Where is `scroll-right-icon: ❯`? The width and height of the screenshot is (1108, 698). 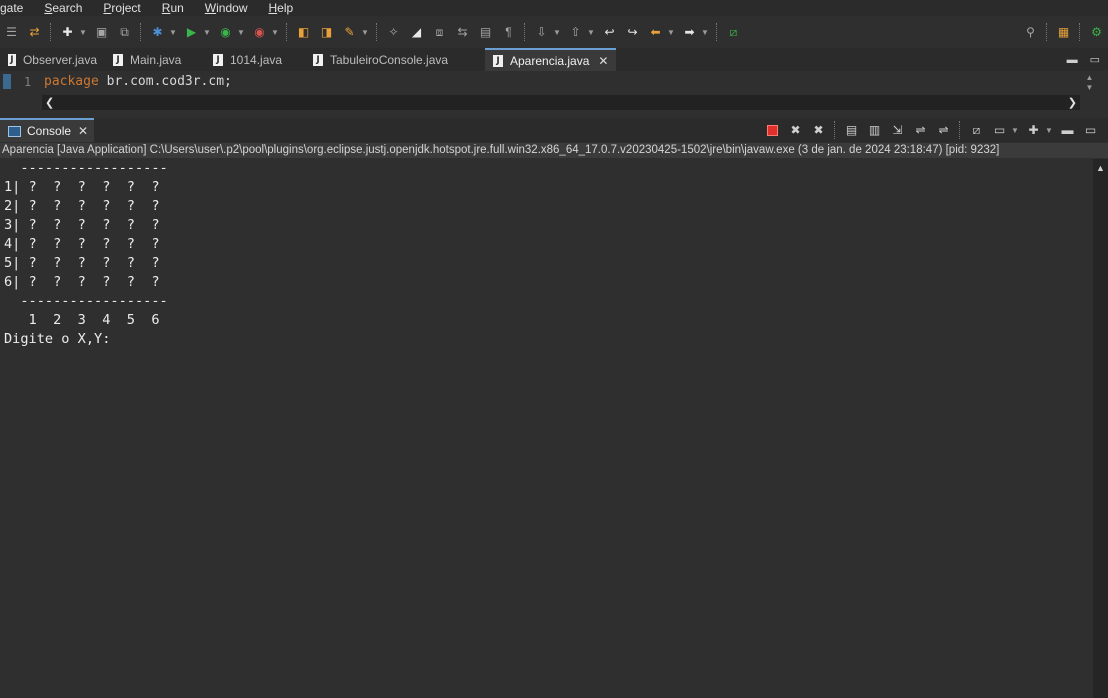 scroll-right-icon: ❯ is located at coordinates (1072, 102).